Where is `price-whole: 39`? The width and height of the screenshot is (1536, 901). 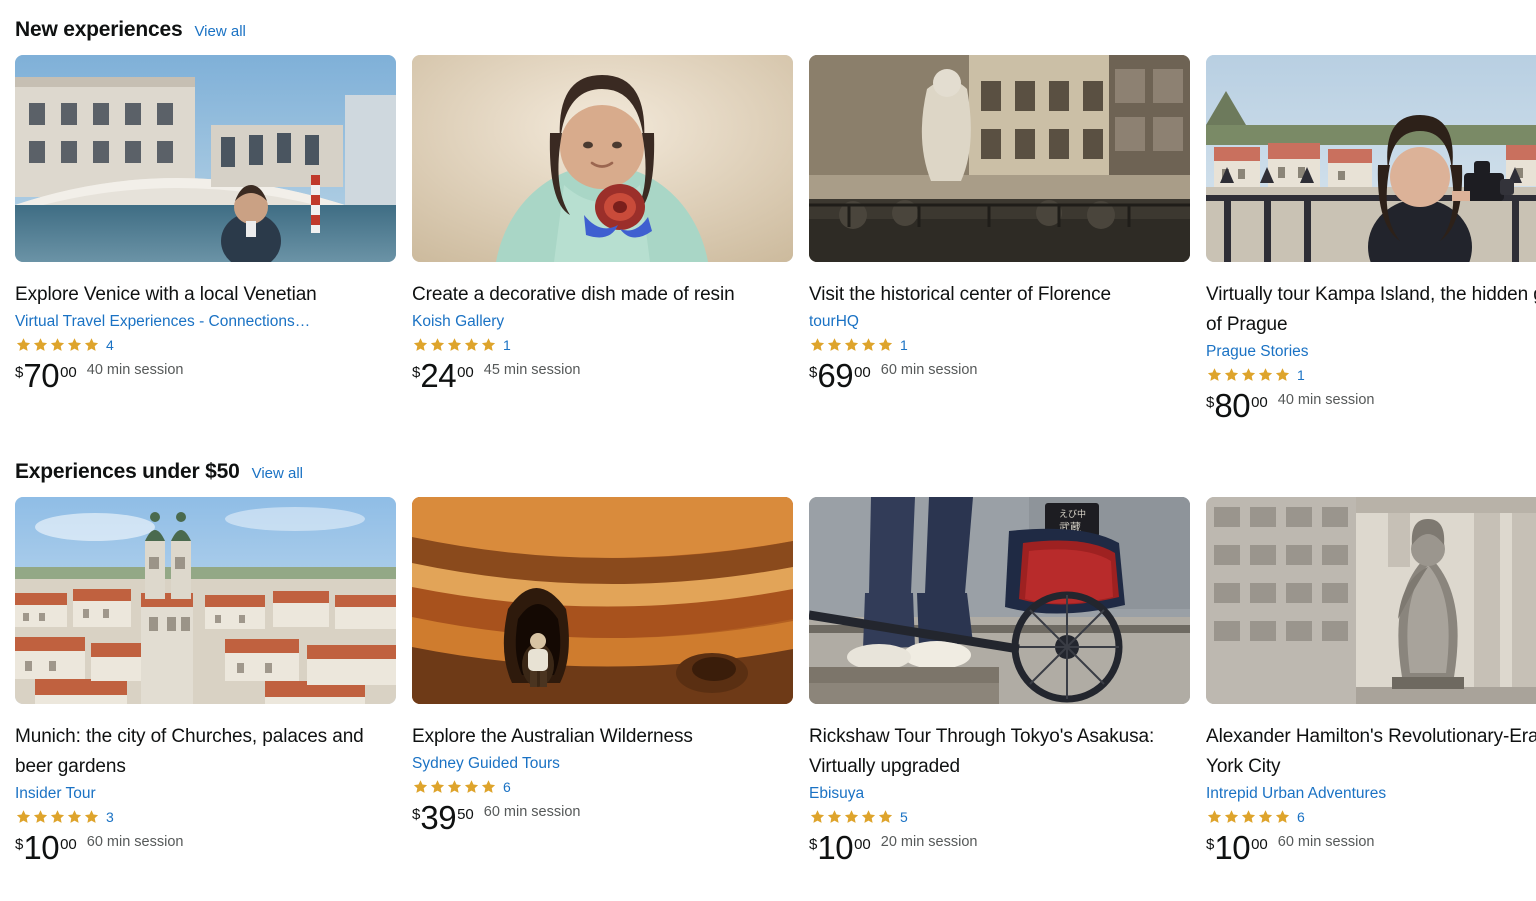 price-whole: 39 is located at coordinates (438, 818).